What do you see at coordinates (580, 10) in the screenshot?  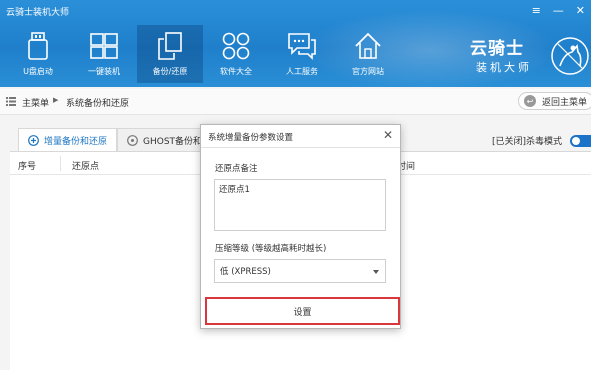 I see `close-icon: ✕` at bounding box center [580, 10].